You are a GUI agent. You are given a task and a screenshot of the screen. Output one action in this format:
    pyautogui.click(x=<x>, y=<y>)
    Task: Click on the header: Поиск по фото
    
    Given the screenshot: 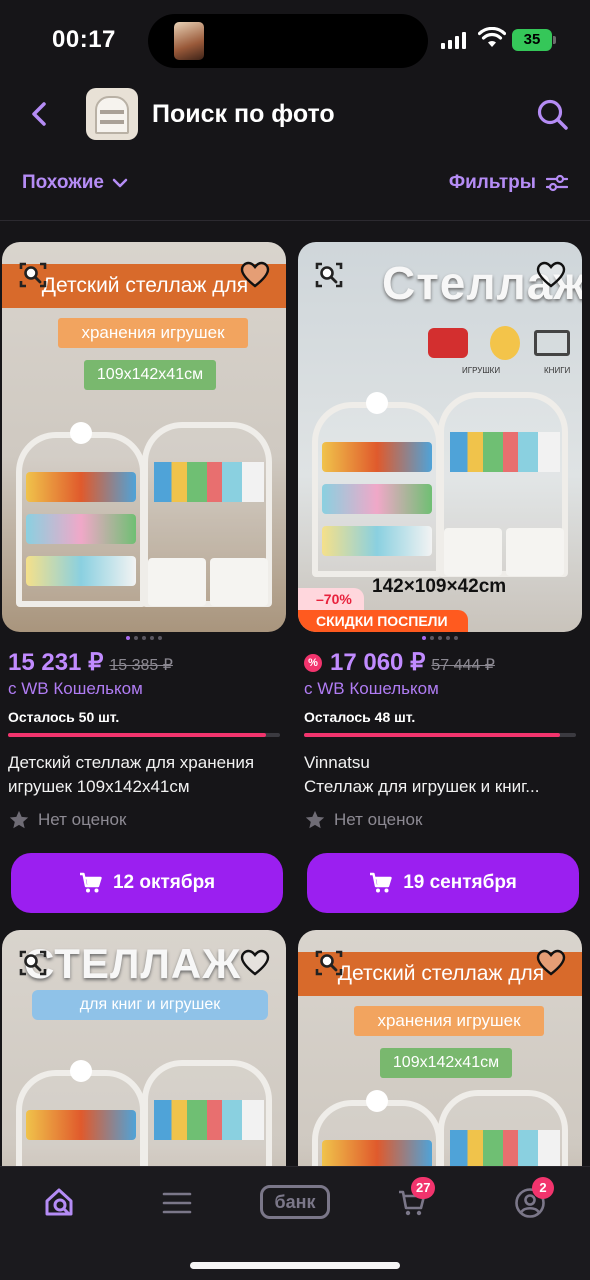 What is the action you would take?
    pyautogui.click(x=295, y=115)
    